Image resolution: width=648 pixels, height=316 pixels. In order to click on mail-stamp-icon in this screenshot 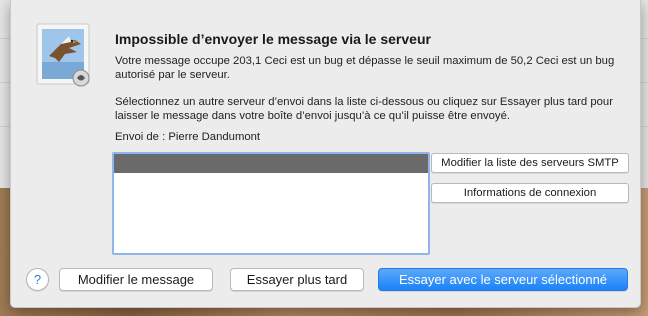, I will do `click(63, 55)`.